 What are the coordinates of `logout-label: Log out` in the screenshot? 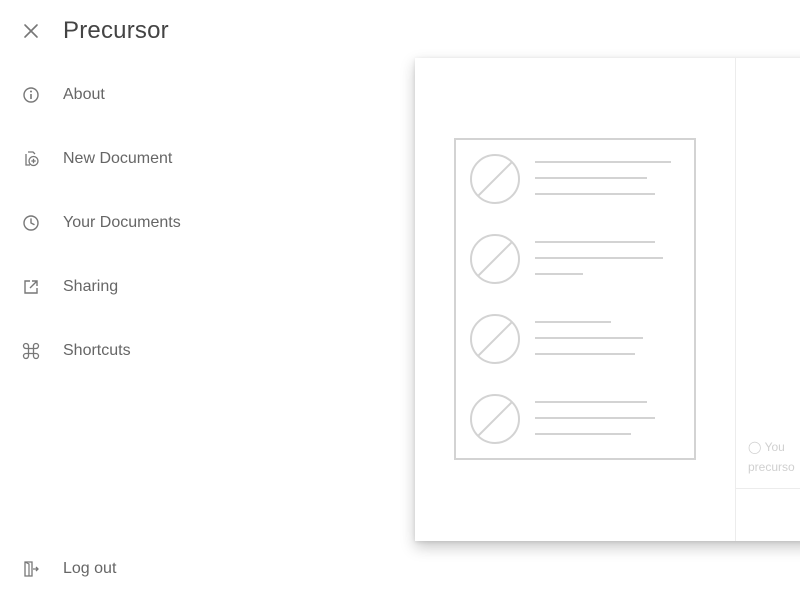 It's located at (90, 568).